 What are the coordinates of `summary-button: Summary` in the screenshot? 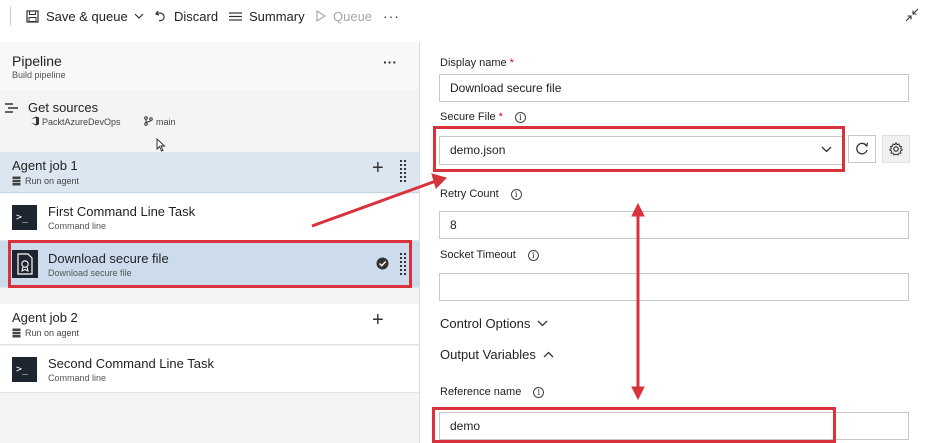 It's located at (267, 16).